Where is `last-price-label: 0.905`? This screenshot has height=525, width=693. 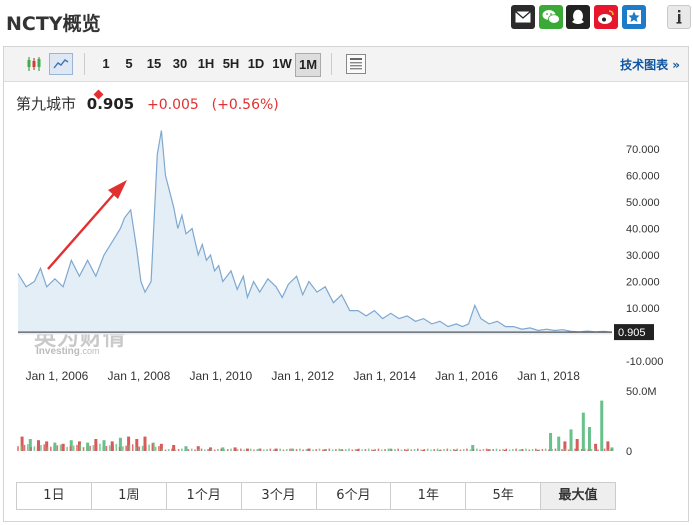
last-price-label: 0.905 is located at coordinates (632, 333).